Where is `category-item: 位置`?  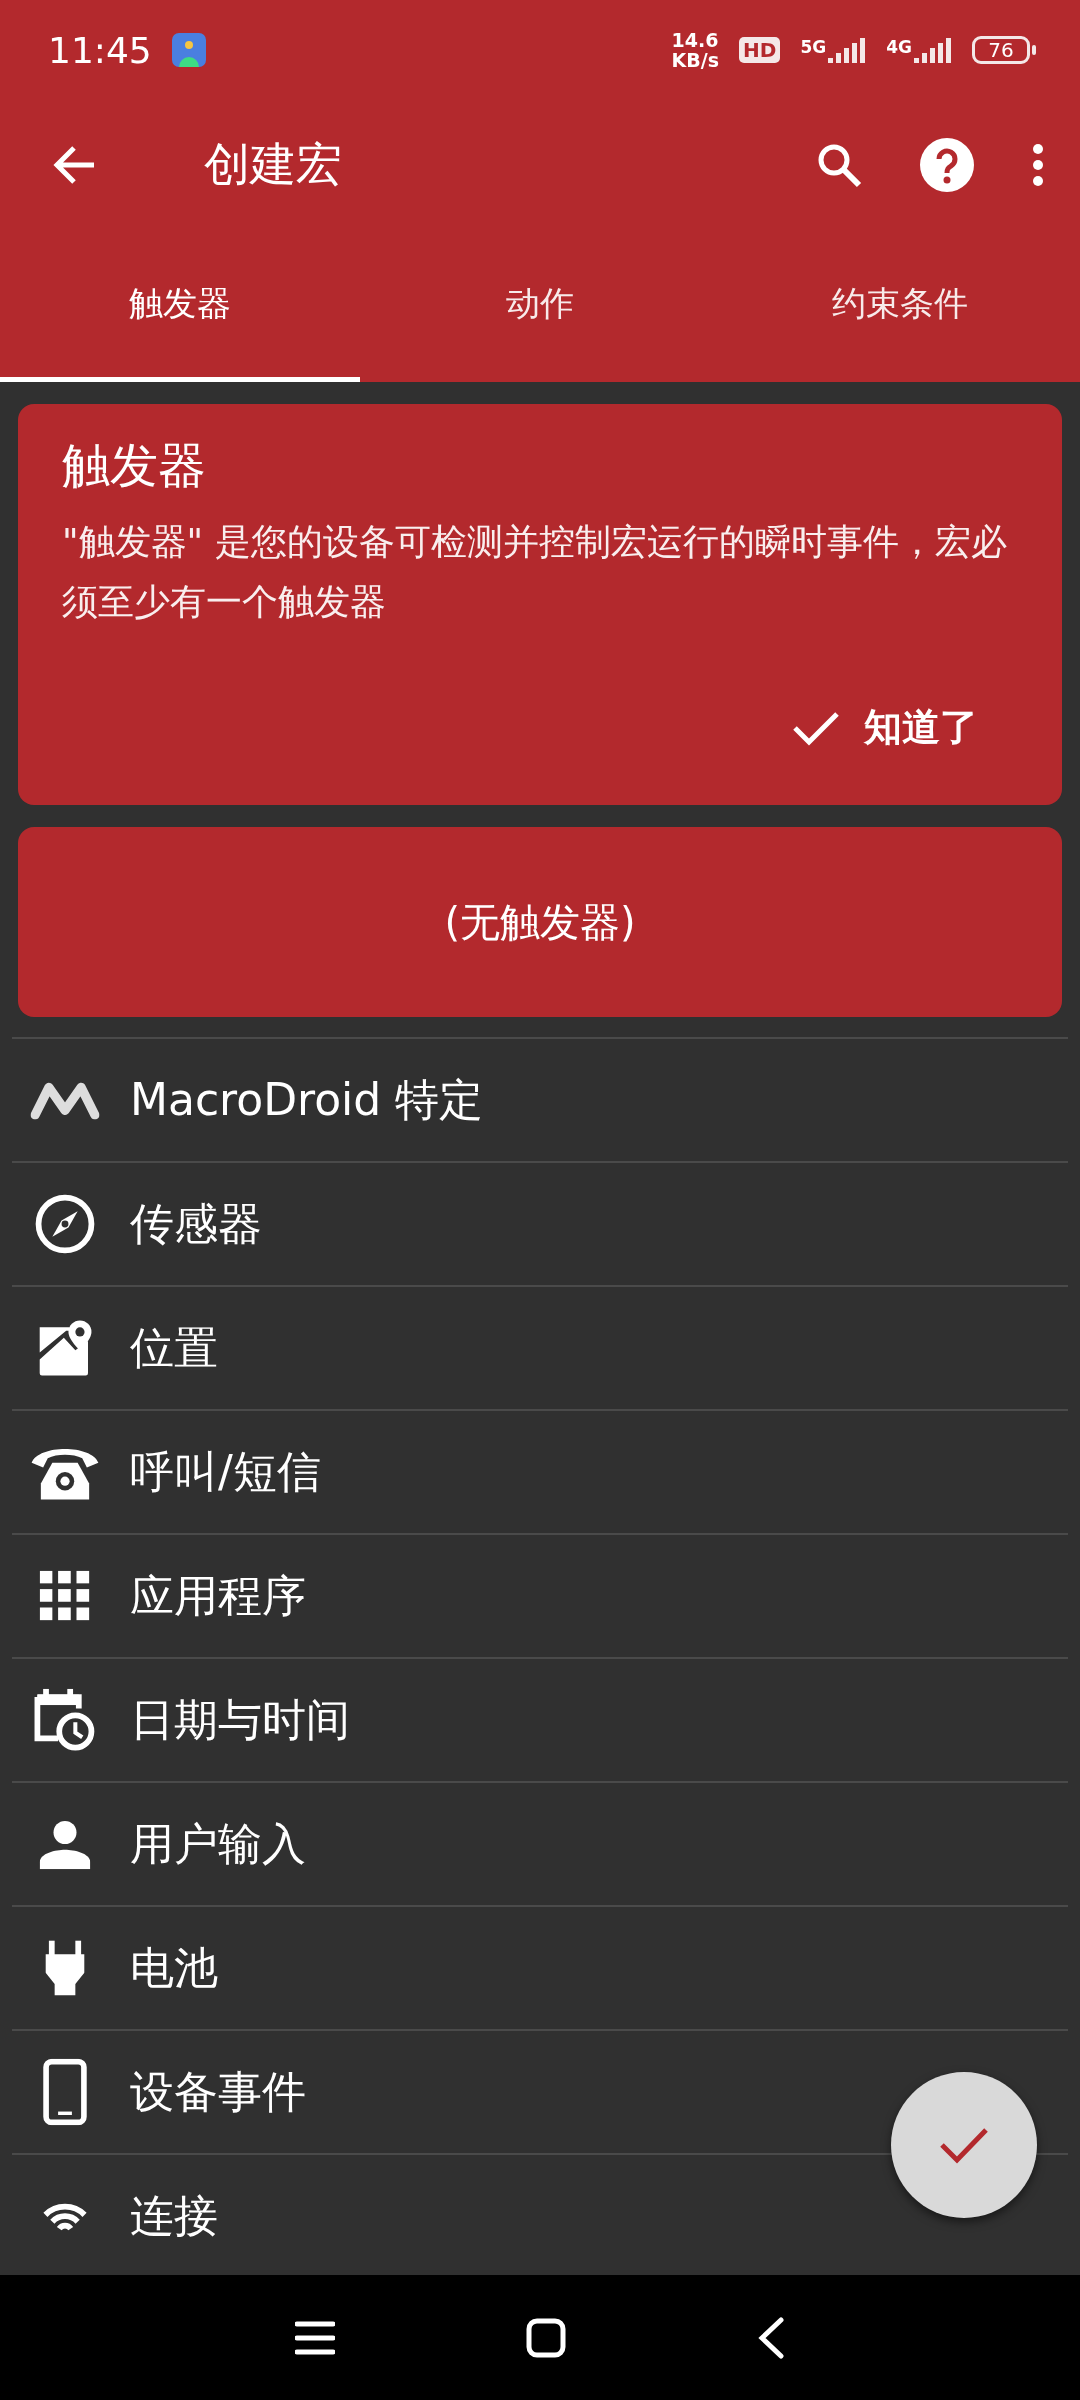
category-item: 位置 is located at coordinates (540, 1347).